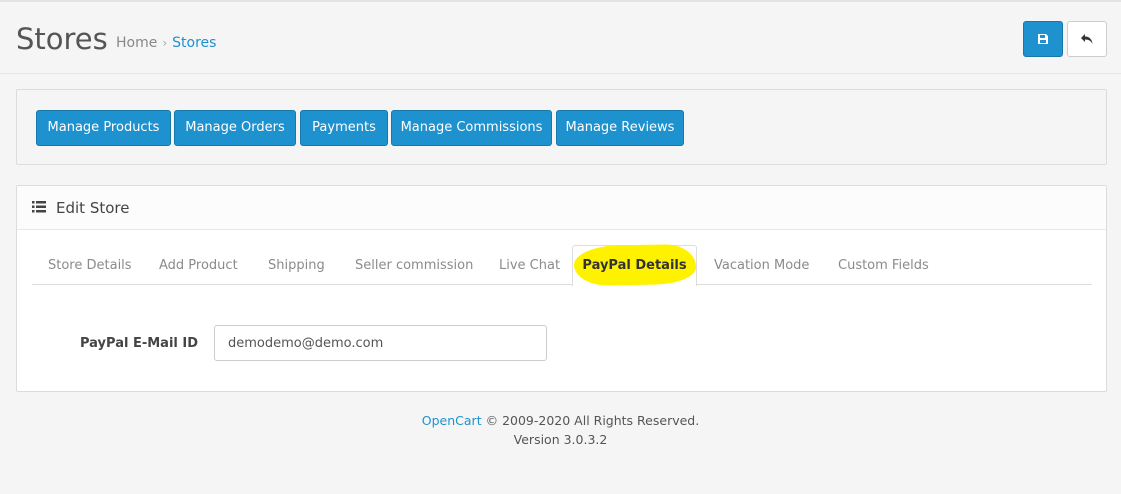  Describe the element at coordinates (634, 265) in the screenshot. I see `tab-paypal-details: PayPal Details` at that location.